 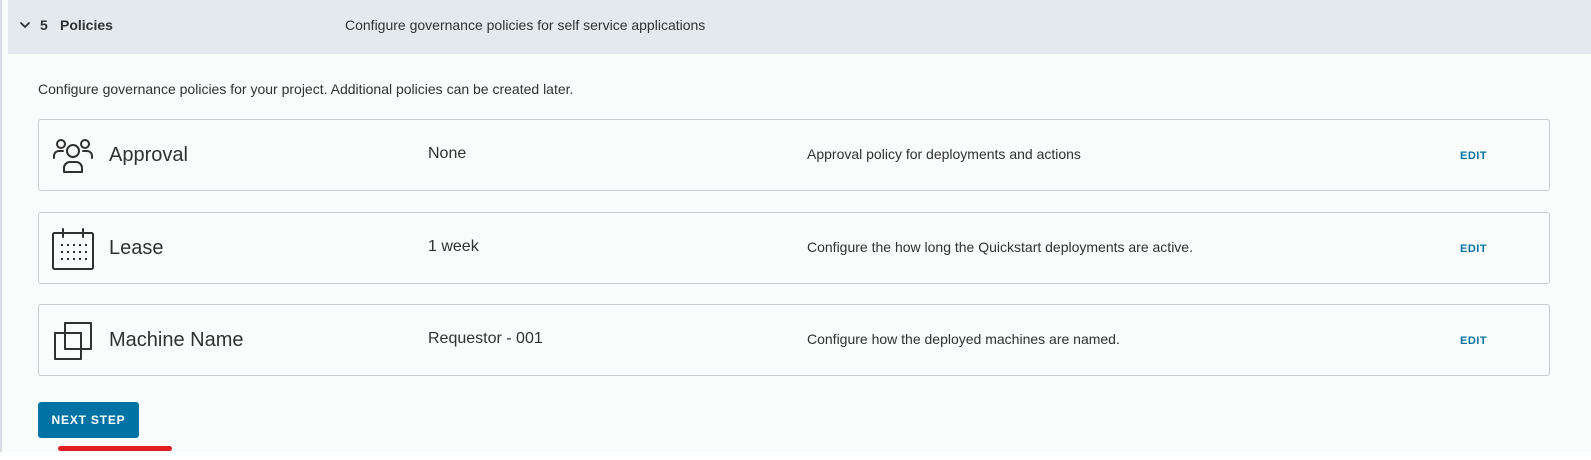 What do you see at coordinates (25, 25) in the screenshot?
I see `chevron-down-icon` at bounding box center [25, 25].